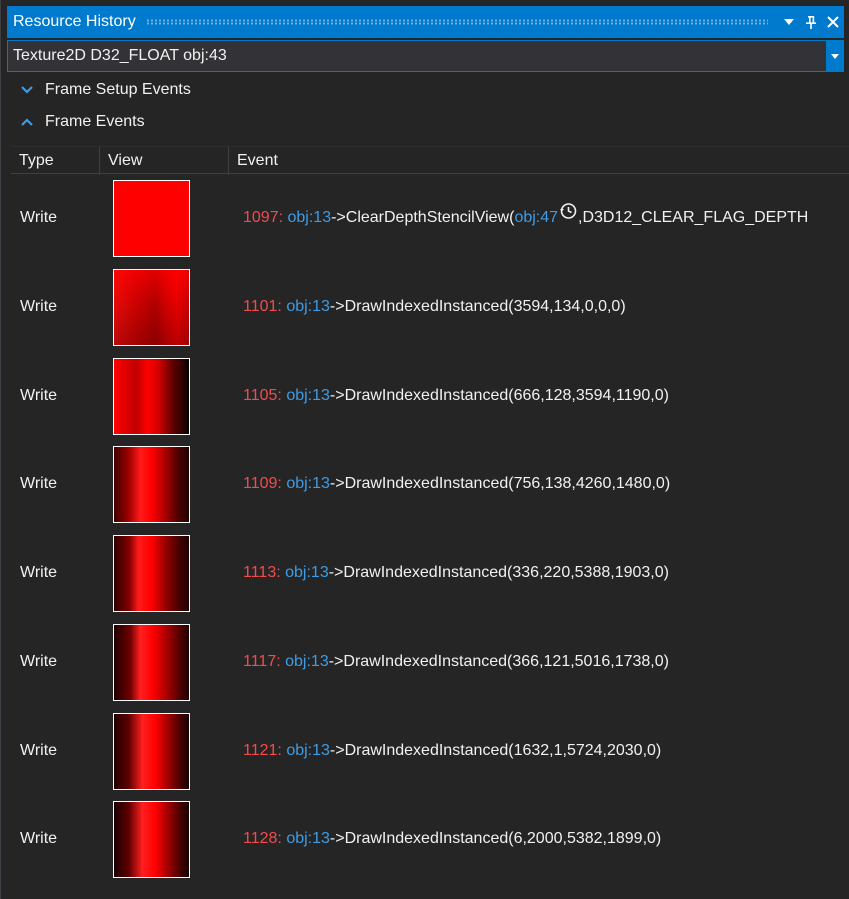 This screenshot has height=899, width=849. I want to click on column-header-type: Type, so click(55, 161).